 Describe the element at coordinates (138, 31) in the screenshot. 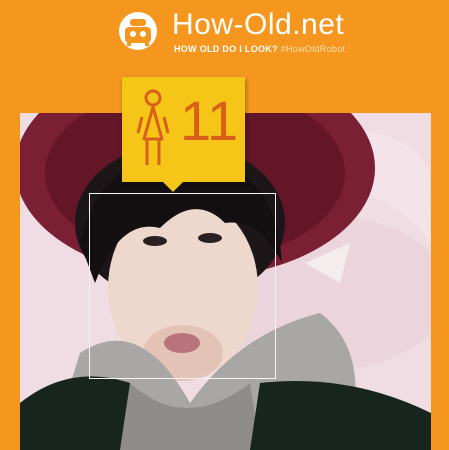

I see `robot-logo-icon` at that location.